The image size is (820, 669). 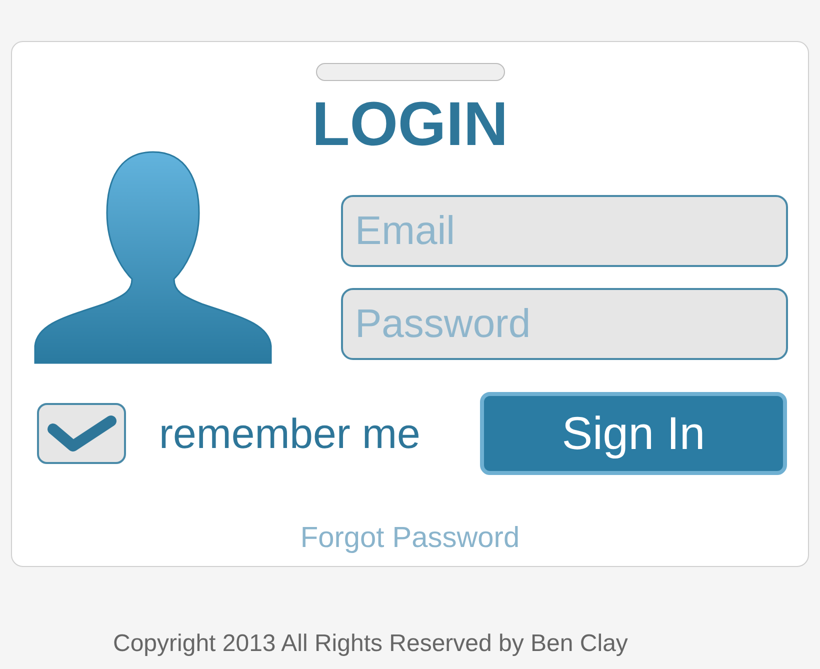 I want to click on remember-checkbox, so click(x=81, y=433).